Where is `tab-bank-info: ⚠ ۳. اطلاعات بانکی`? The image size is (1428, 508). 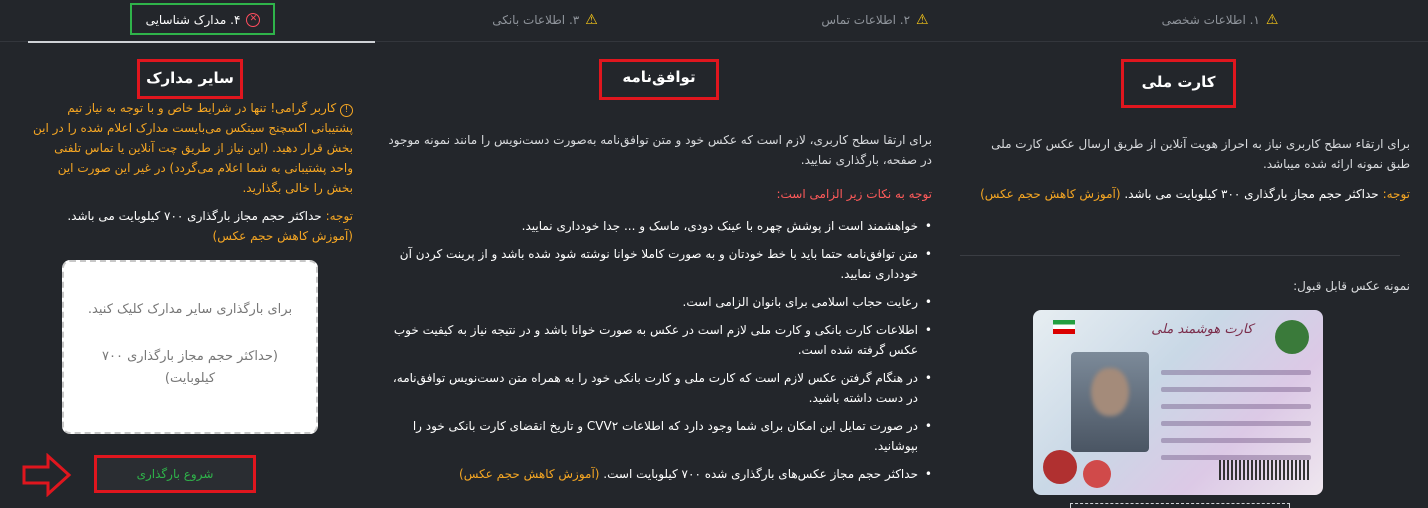
tab-bank-info: ⚠ ۳. اطلاعات بانکی is located at coordinates (545, 20).